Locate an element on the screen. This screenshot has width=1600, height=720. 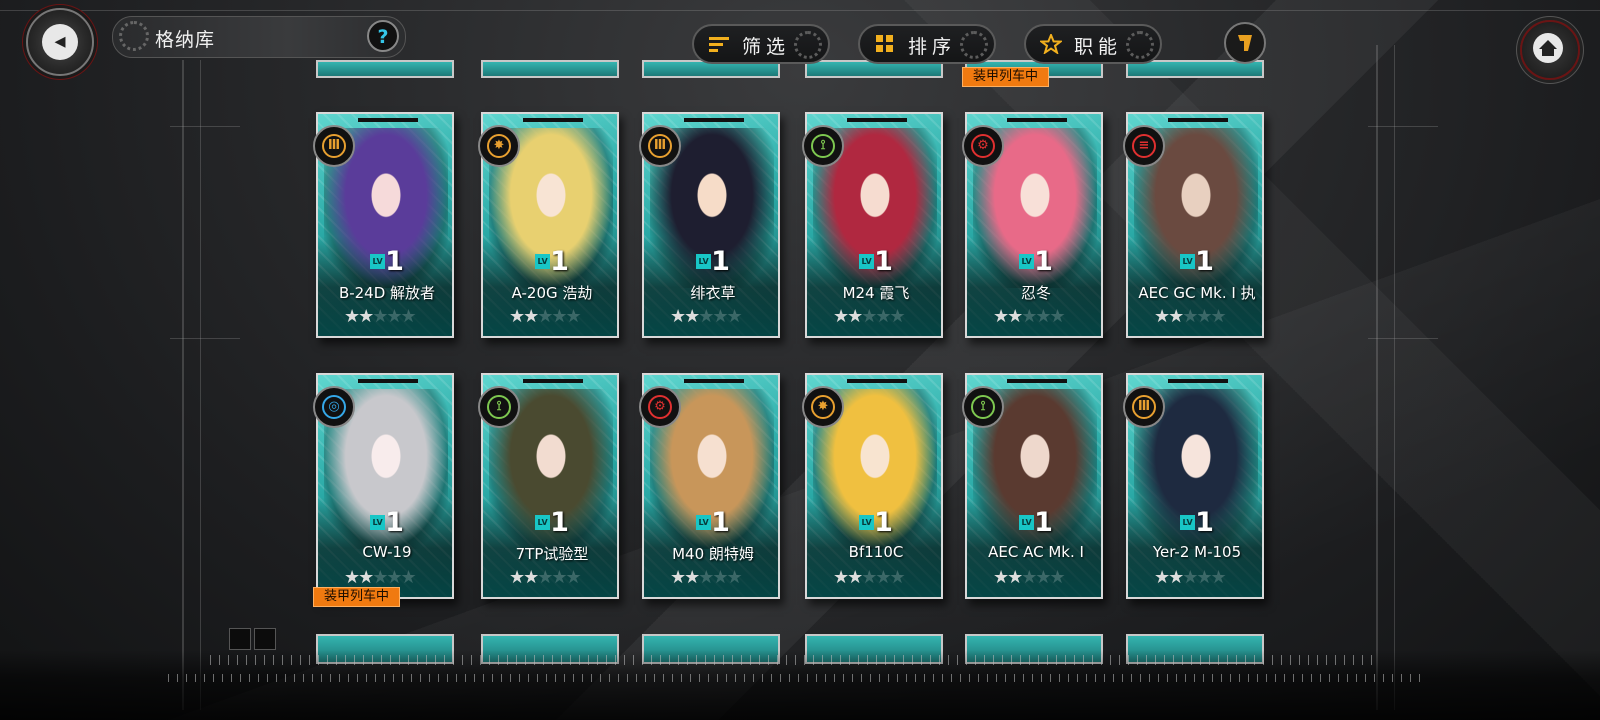
assault-role-icon: ≡ is located at coordinates (1144, 146).